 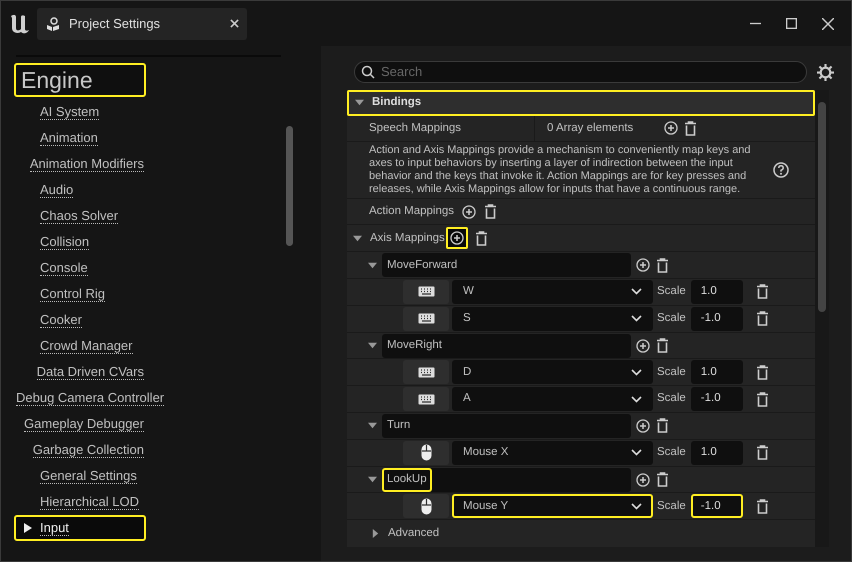 I want to click on key-dropdown: Mouse X, so click(x=552, y=452).